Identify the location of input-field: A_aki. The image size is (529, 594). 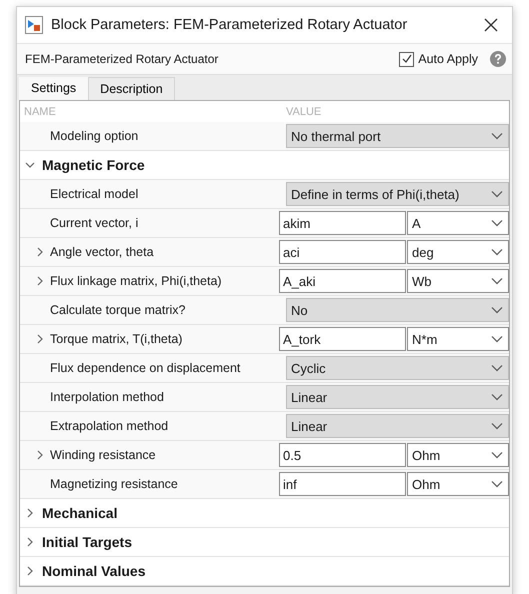
(342, 281).